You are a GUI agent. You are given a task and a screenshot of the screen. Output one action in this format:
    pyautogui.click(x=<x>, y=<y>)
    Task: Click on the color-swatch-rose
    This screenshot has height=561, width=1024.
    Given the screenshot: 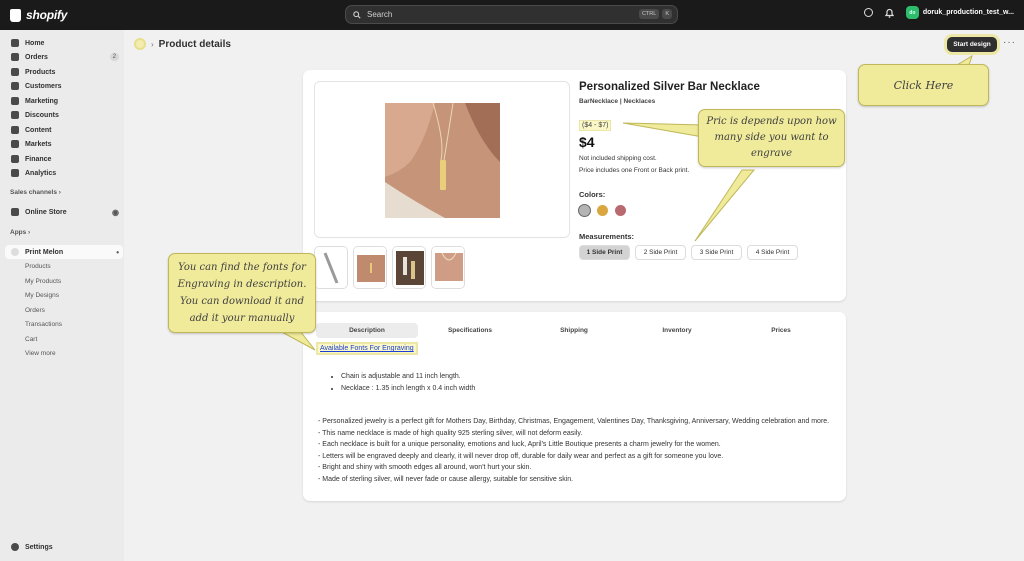 What is the action you would take?
    pyautogui.click(x=620, y=210)
    